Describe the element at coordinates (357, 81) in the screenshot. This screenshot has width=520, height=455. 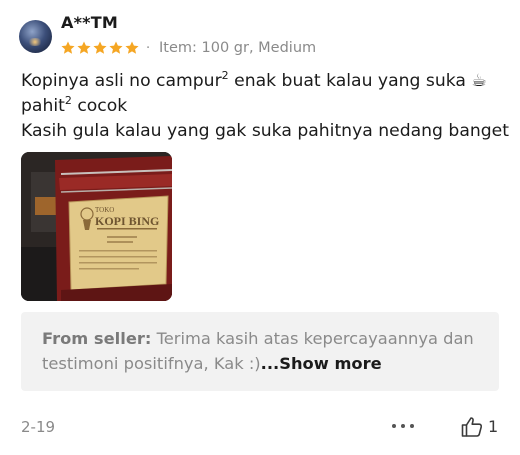
I see `review-text-part: enak buat kalau yang suka ☕` at that location.